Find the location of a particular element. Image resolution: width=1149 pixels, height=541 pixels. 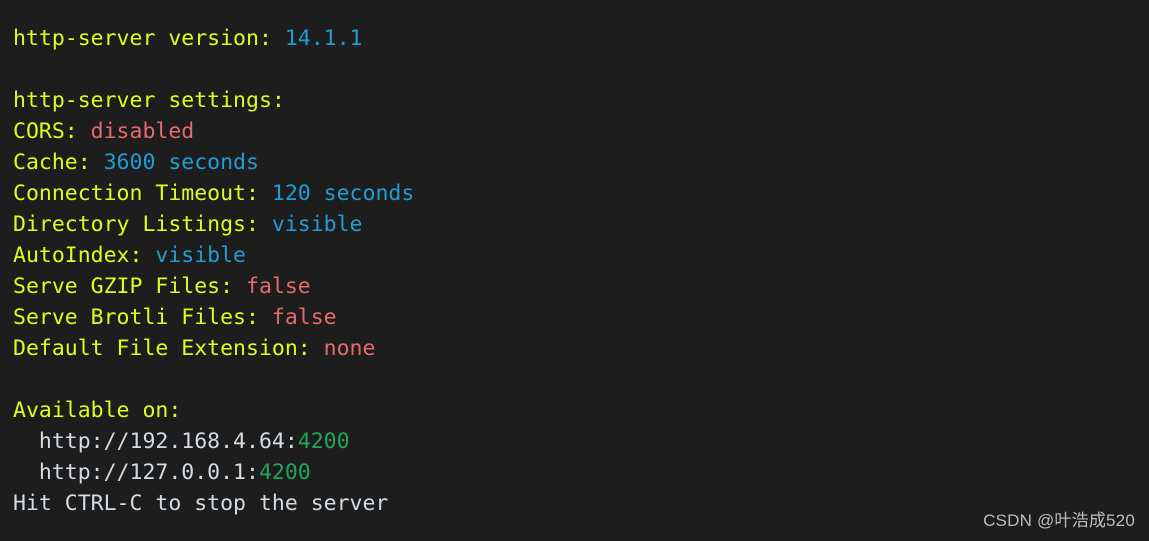

settings-header: http-server settings: is located at coordinates (213, 100).